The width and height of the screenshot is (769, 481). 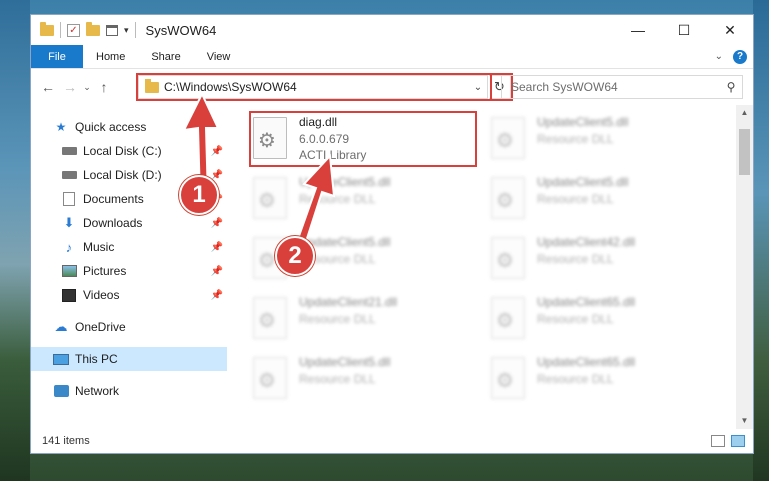 I want to click on window-controls: — ☐ ✕, so click(x=684, y=30).